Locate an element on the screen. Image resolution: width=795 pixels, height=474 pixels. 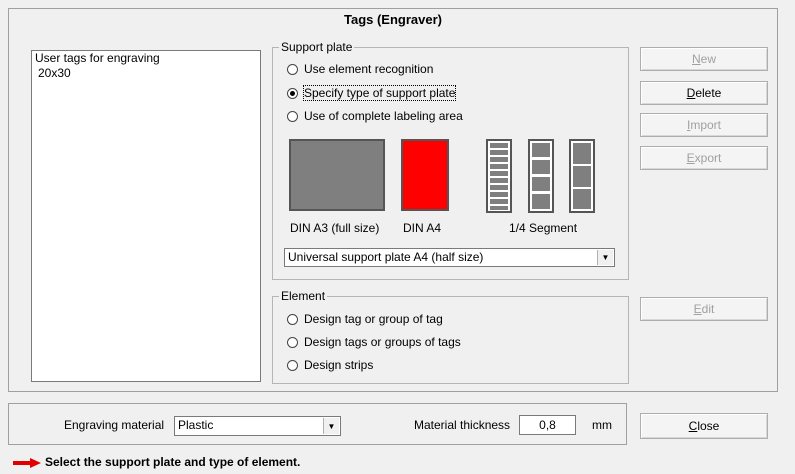
radio-design-tag: Design tag or group of tag is located at coordinates (365, 319).